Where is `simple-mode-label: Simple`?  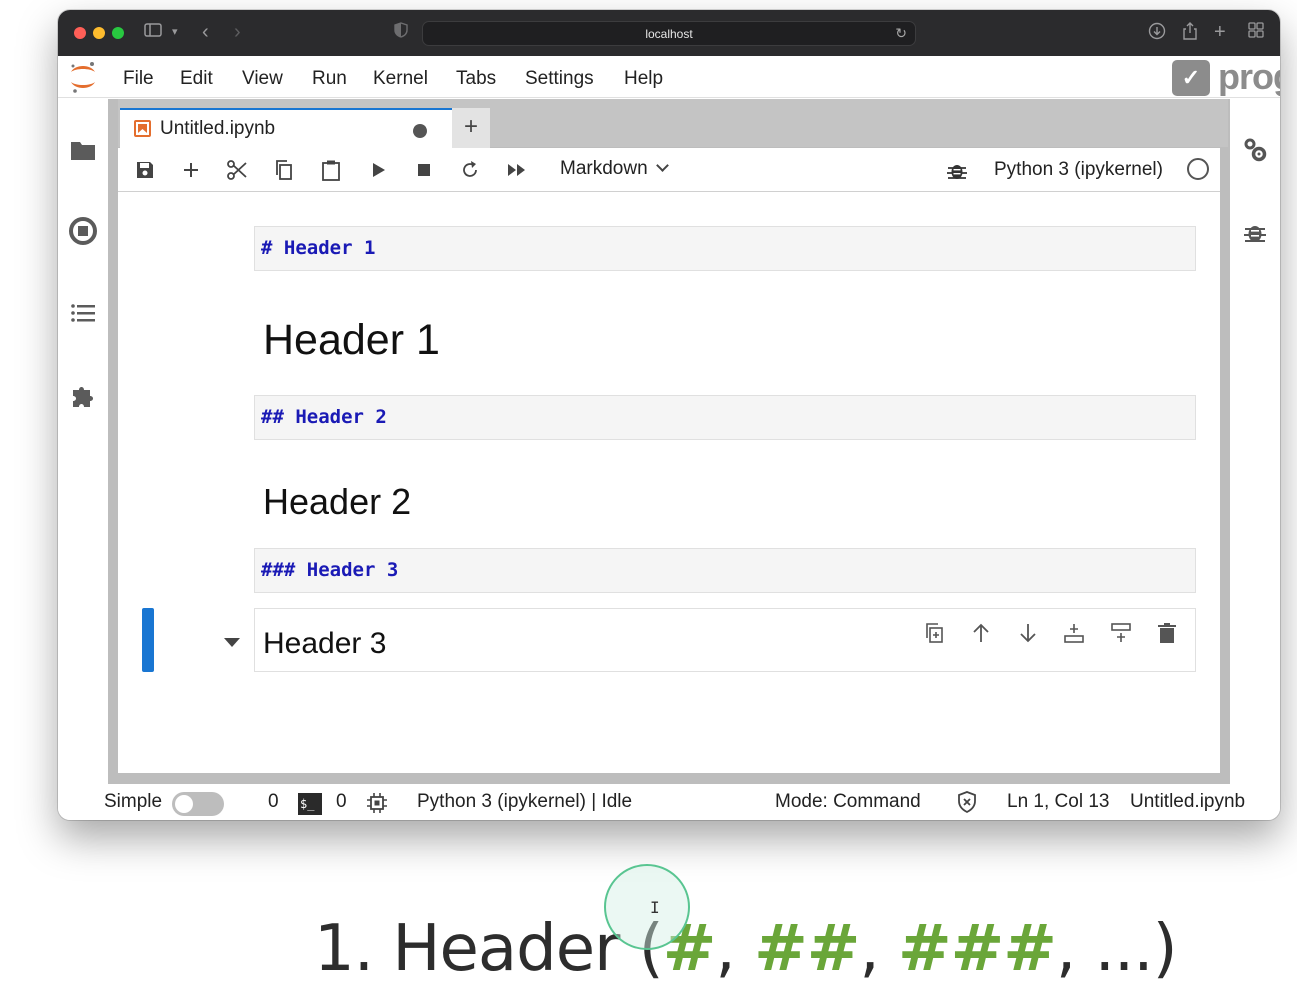 simple-mode-label: Simple is located at coordinates (133, 801).